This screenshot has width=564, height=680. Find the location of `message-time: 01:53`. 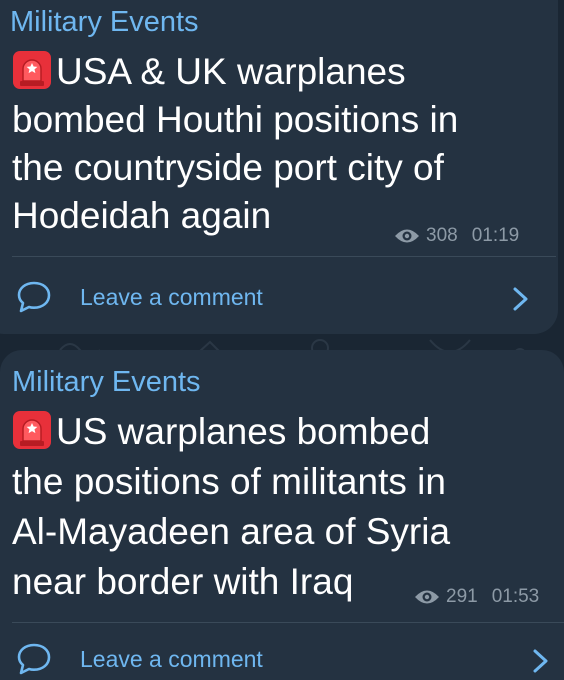

message-time: 01:53 is located at coordinates (515, 596).